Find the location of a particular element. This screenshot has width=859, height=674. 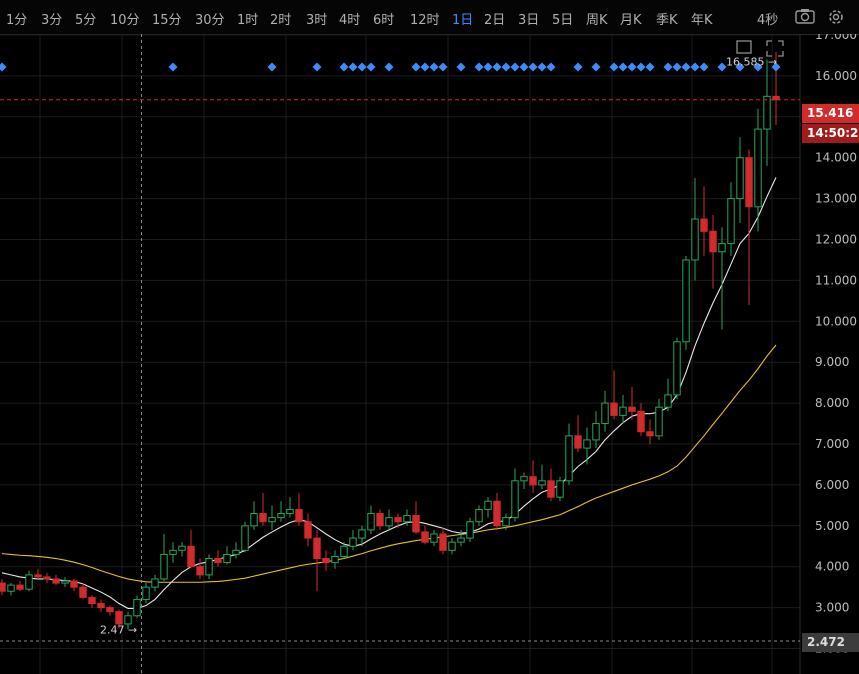

high-price-annotation: 16.585 → is located at coordinates (751, 62).